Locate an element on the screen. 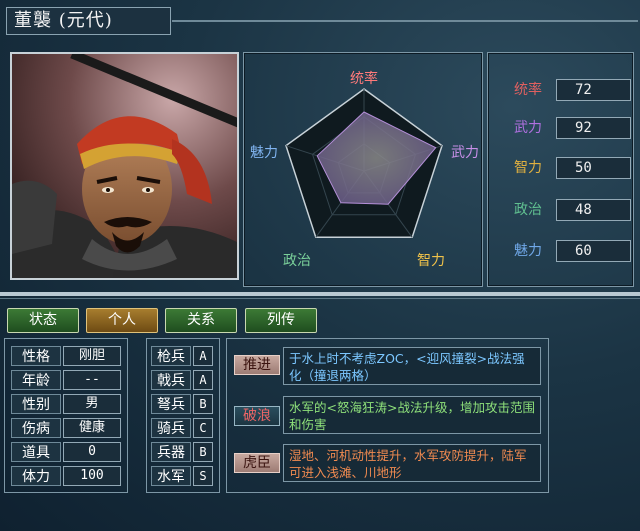 The width and height of the screenshot is (640, 531). radar-label-left: 魅力 is located at coordinates (264, 152).